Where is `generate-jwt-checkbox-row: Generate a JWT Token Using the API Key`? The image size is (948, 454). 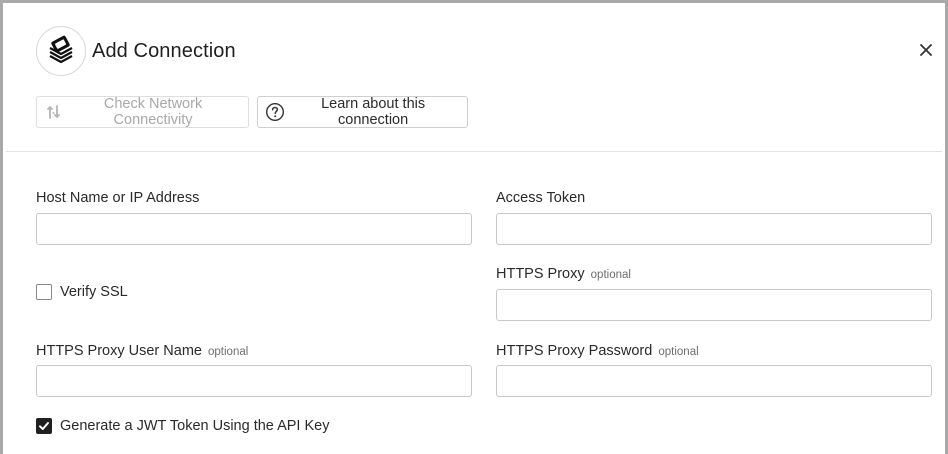
generate-jwt-checkbox-row: Generate a JWT Token Using the API Key is located at coordinates (182, 426).